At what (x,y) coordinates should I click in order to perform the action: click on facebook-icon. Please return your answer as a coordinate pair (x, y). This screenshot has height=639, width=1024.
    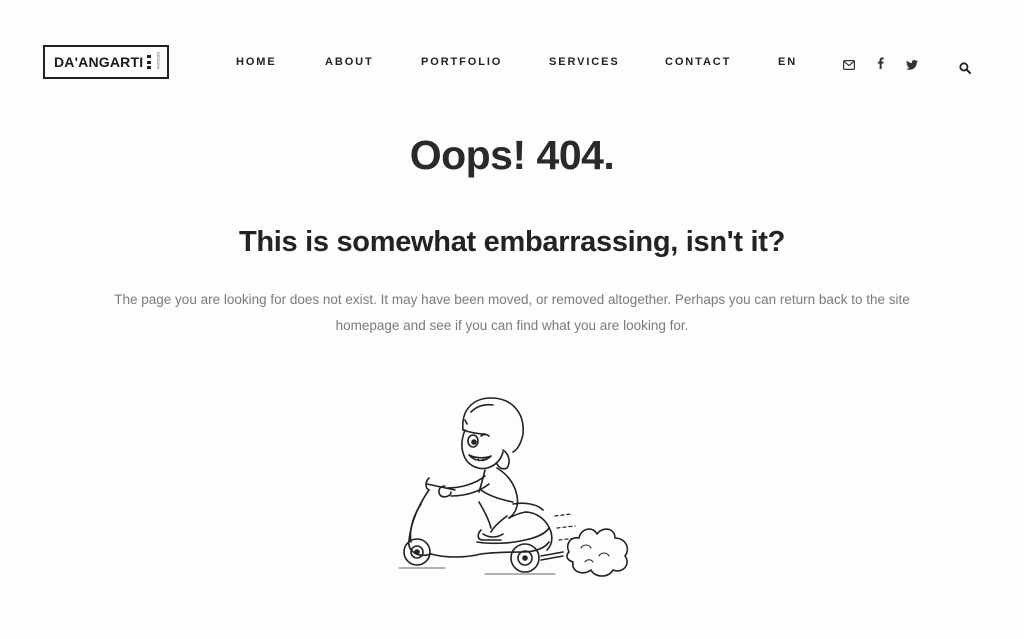
    Looking at the image, I should click on (880, 65).